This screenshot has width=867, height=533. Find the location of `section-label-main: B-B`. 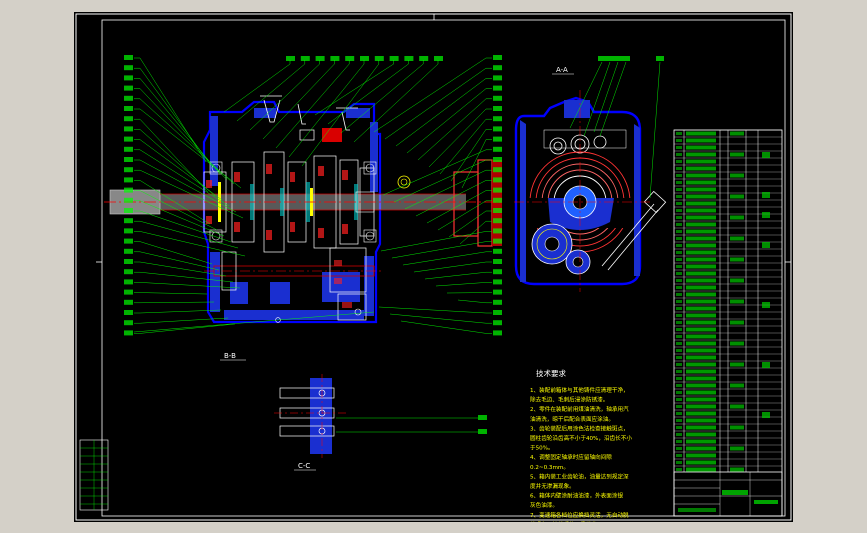

section-label-main: B-B is located at coordinates (230, 356).